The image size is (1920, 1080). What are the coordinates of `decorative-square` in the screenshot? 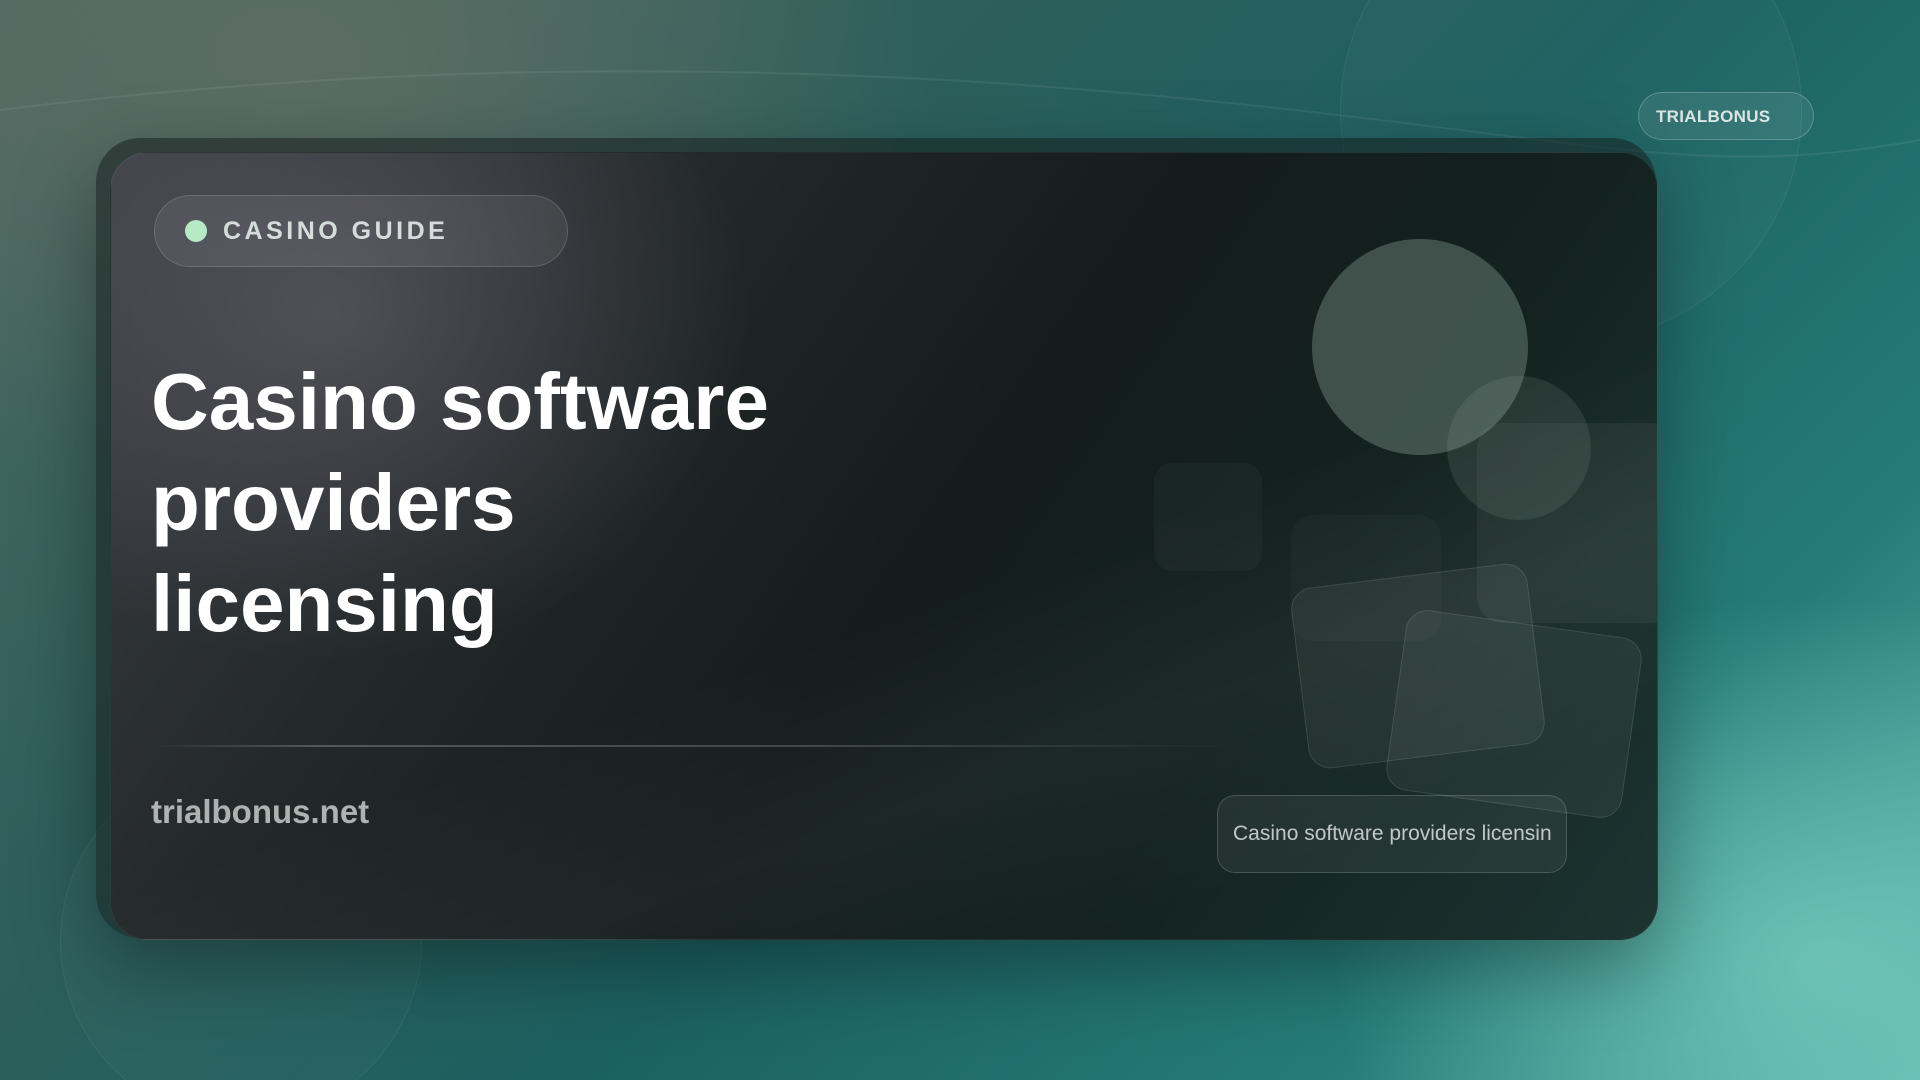 It's located at (1208, 517).